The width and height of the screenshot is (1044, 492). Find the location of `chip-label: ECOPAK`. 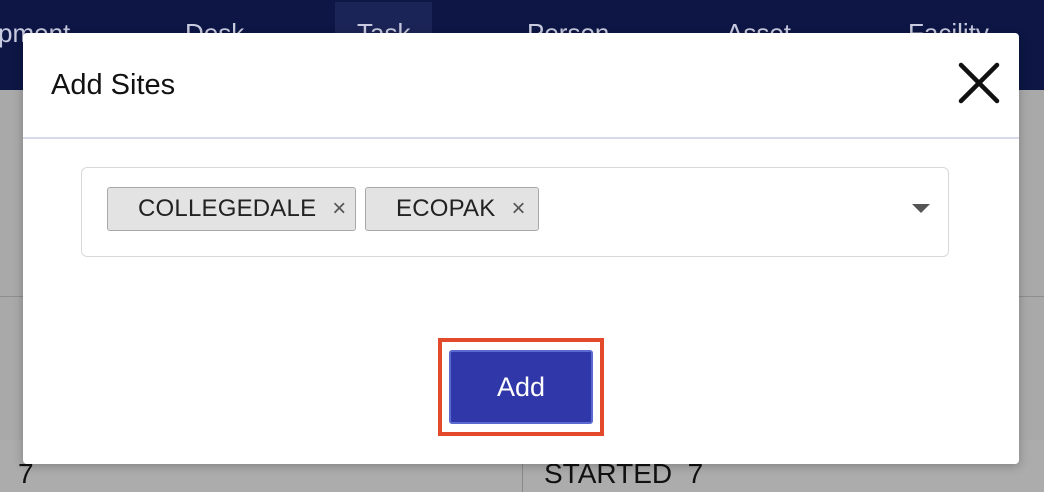

chip-label: ECOPAK is located at coordinates (446, 208).